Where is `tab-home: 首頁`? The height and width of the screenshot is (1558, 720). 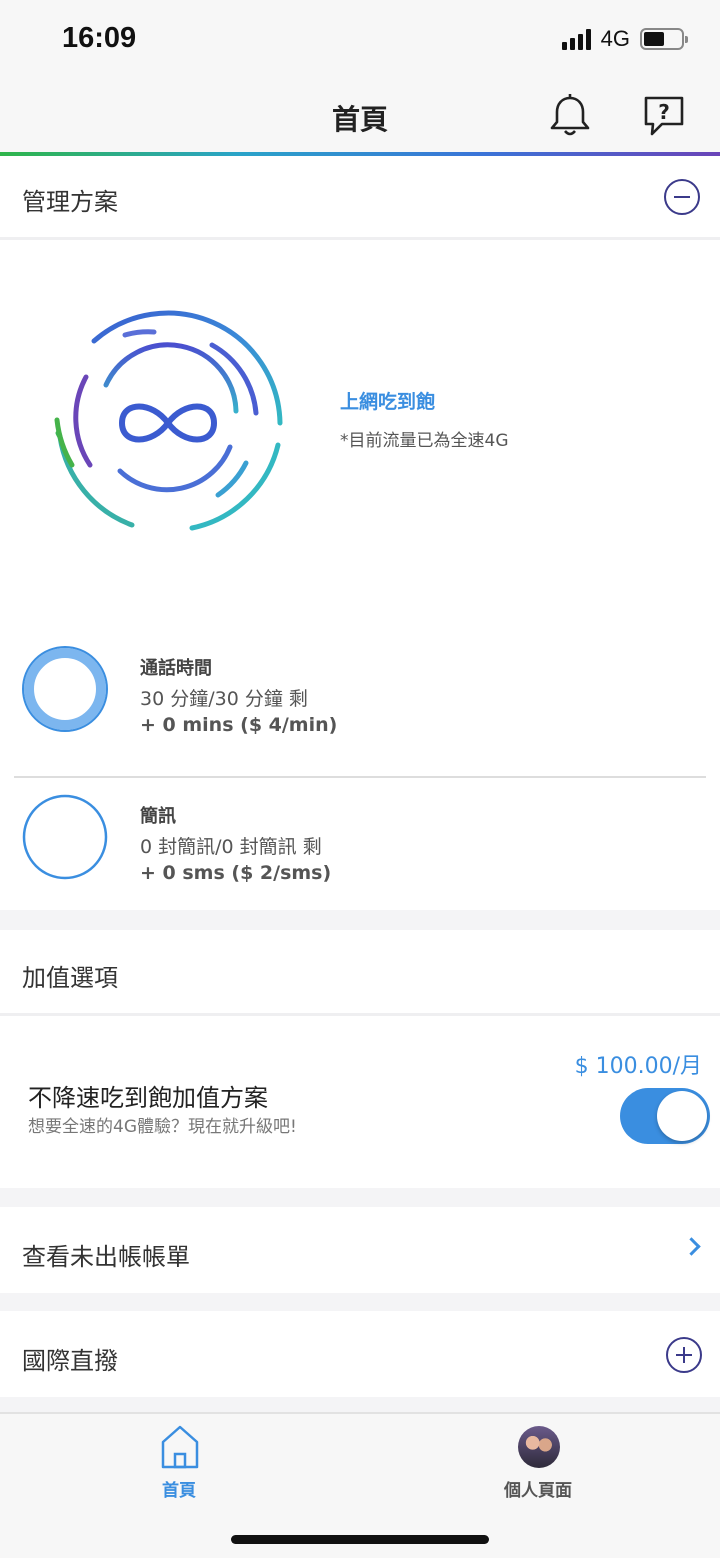
tab-home: 首頁 is located at coordinates (179, 1488).